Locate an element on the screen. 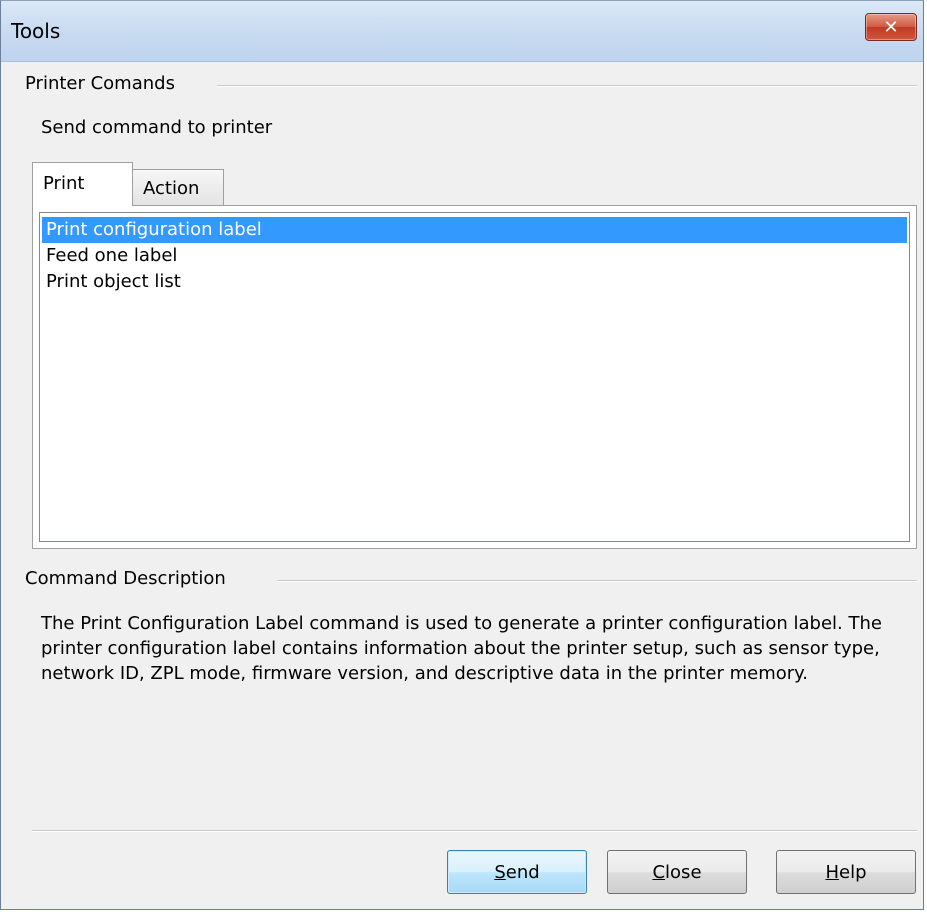 The height and width of the screenshot is (914, 927). send-button: Send is located at coordinates (517, 872).